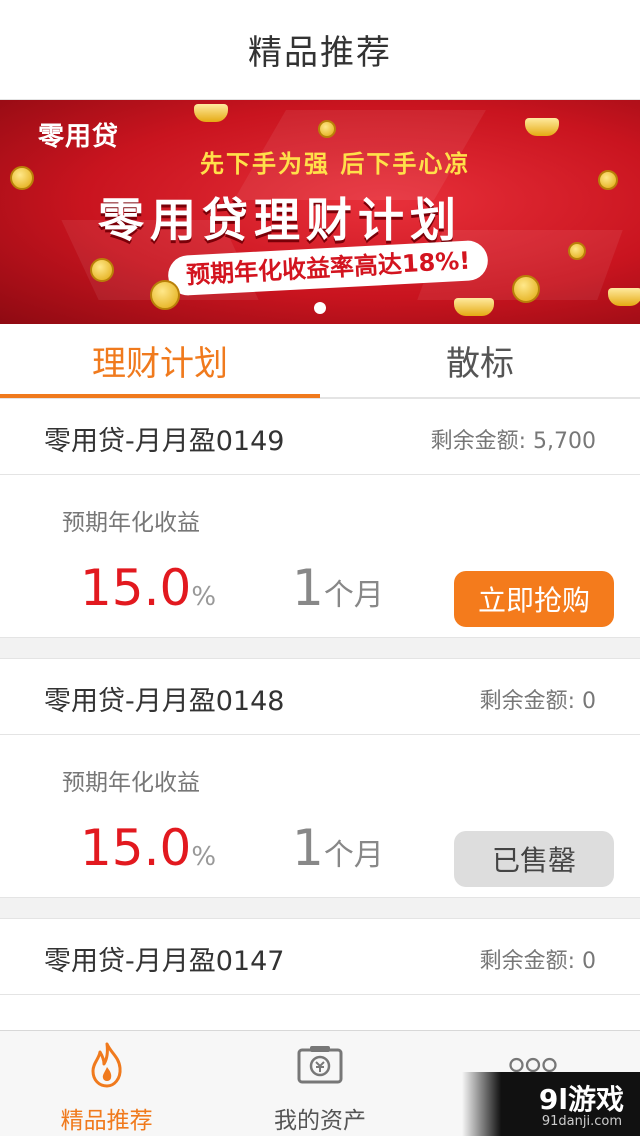 The width and height of the screenshot is (640, 1136). I want to click on page-title: 精品推荐, so click(320, 53).